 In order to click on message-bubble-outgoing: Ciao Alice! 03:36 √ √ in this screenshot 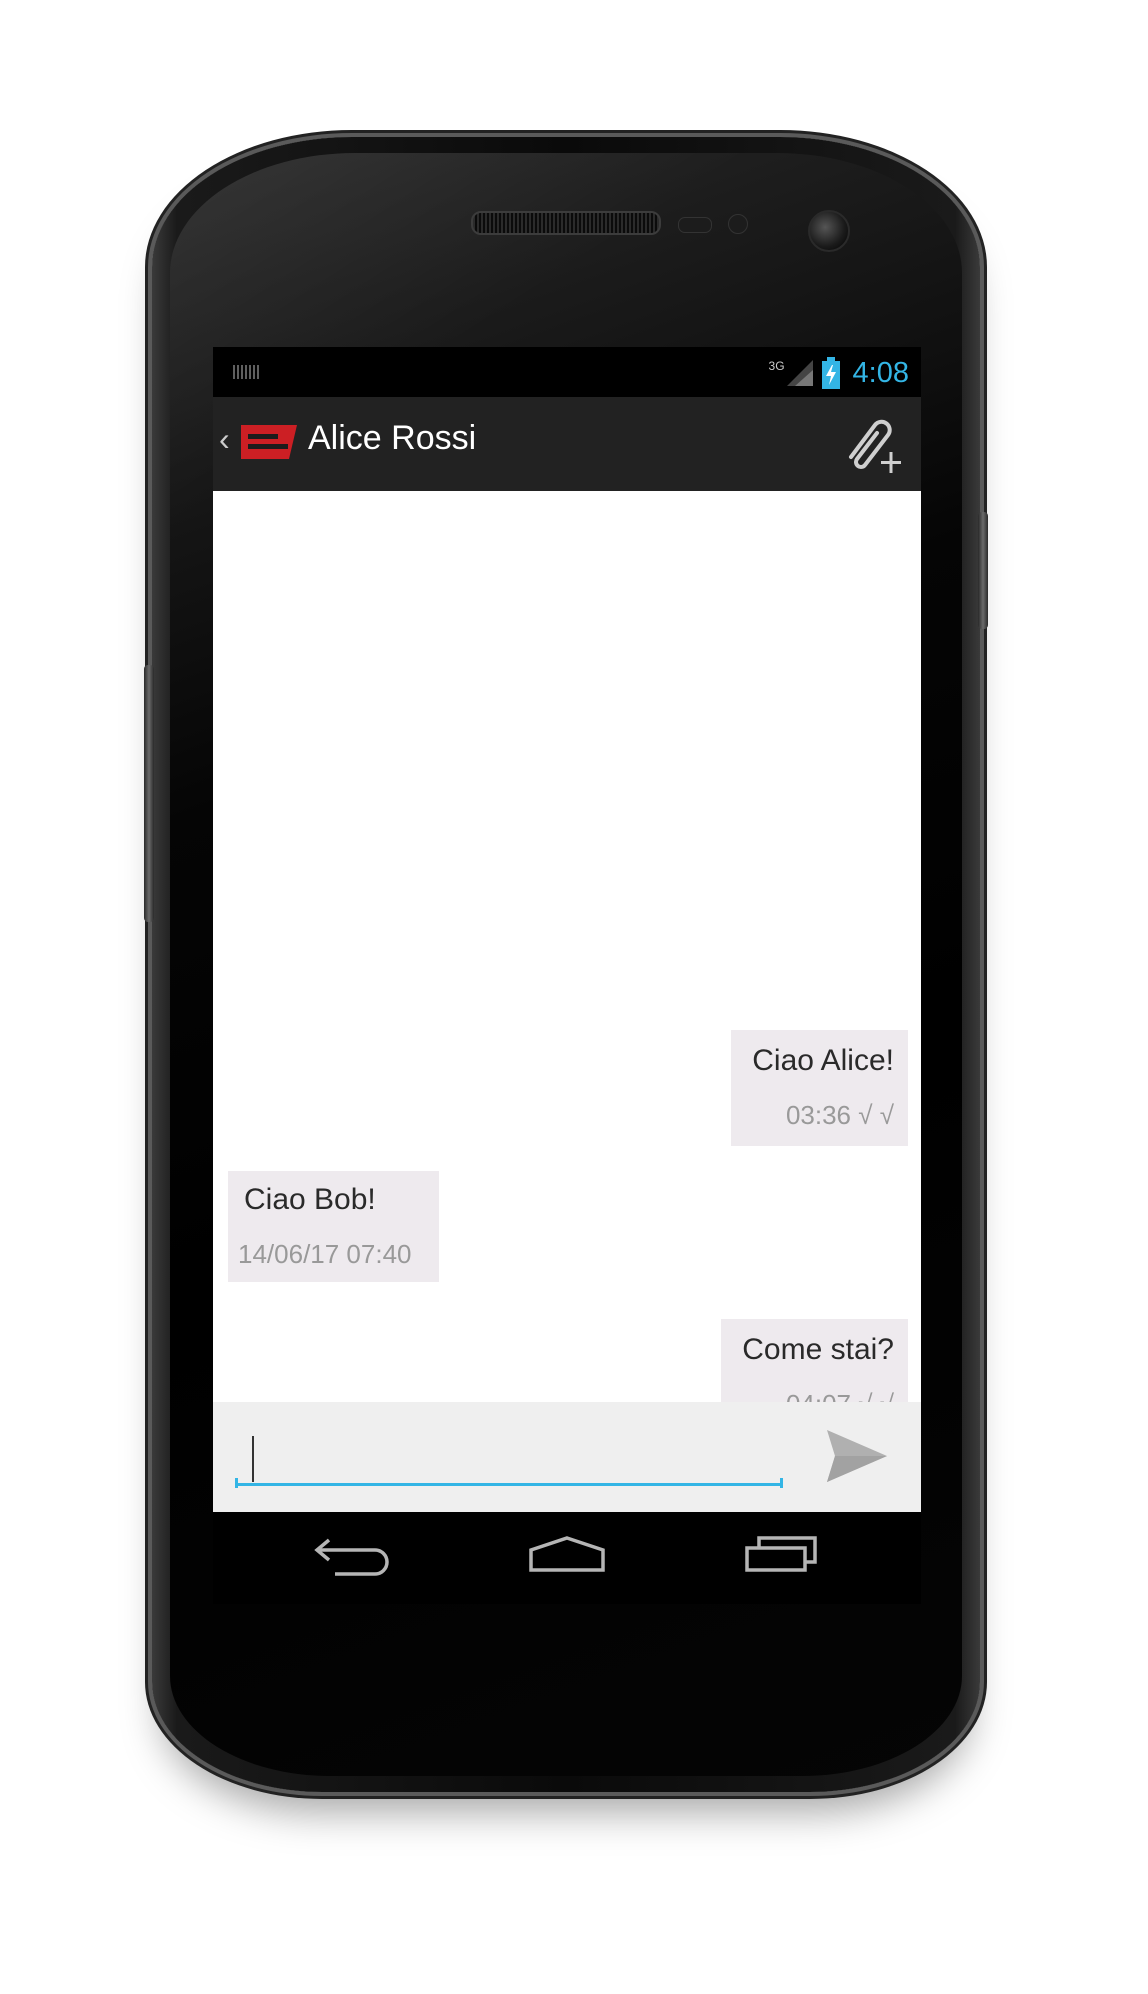, I will do `click(819, 1088)`.